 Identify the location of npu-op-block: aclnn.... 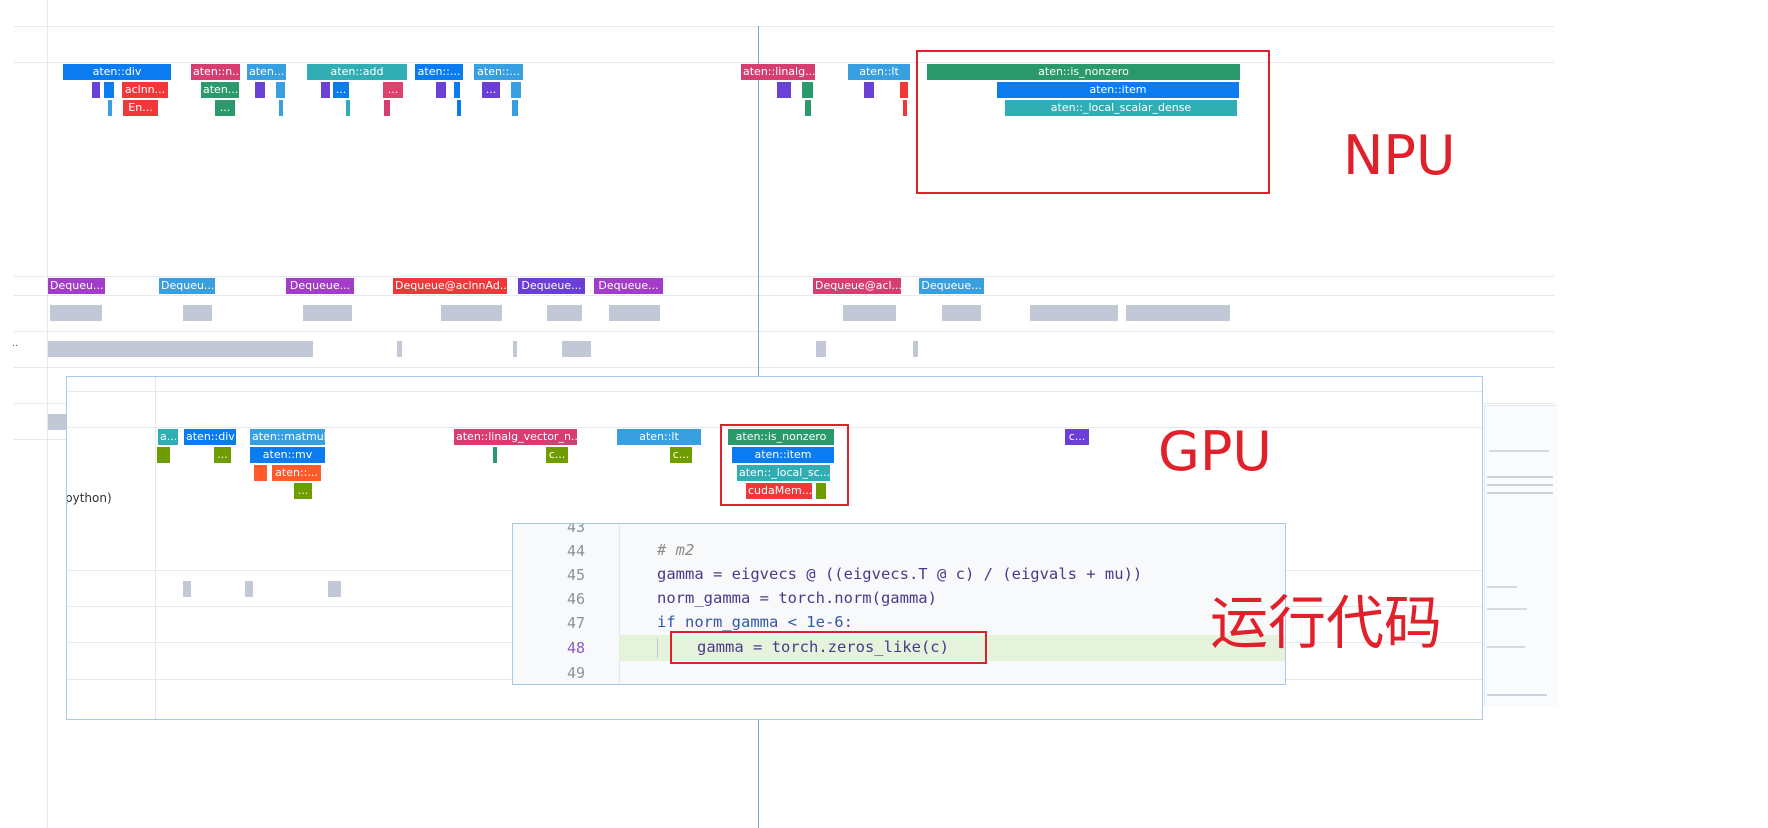
(145, 90).